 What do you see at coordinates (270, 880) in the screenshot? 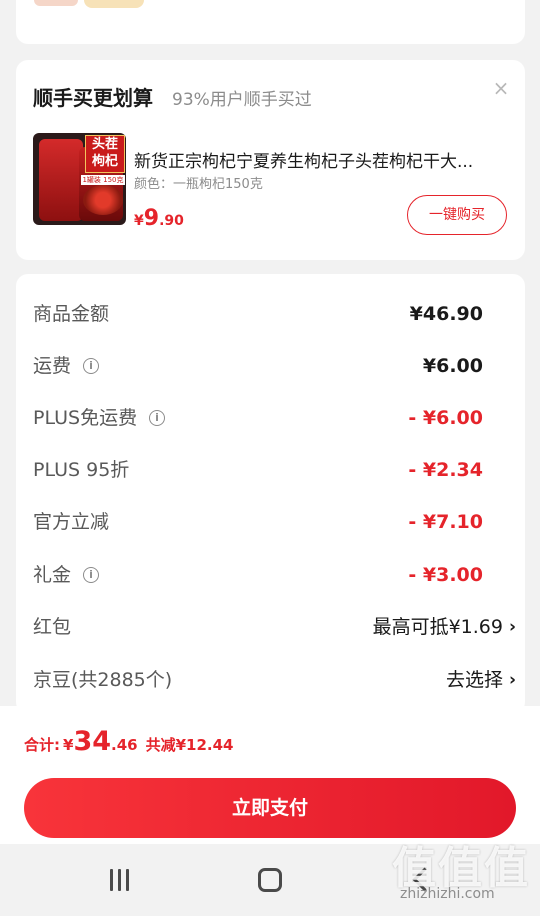
I see `home-icon` at bounding box center [270, 880].